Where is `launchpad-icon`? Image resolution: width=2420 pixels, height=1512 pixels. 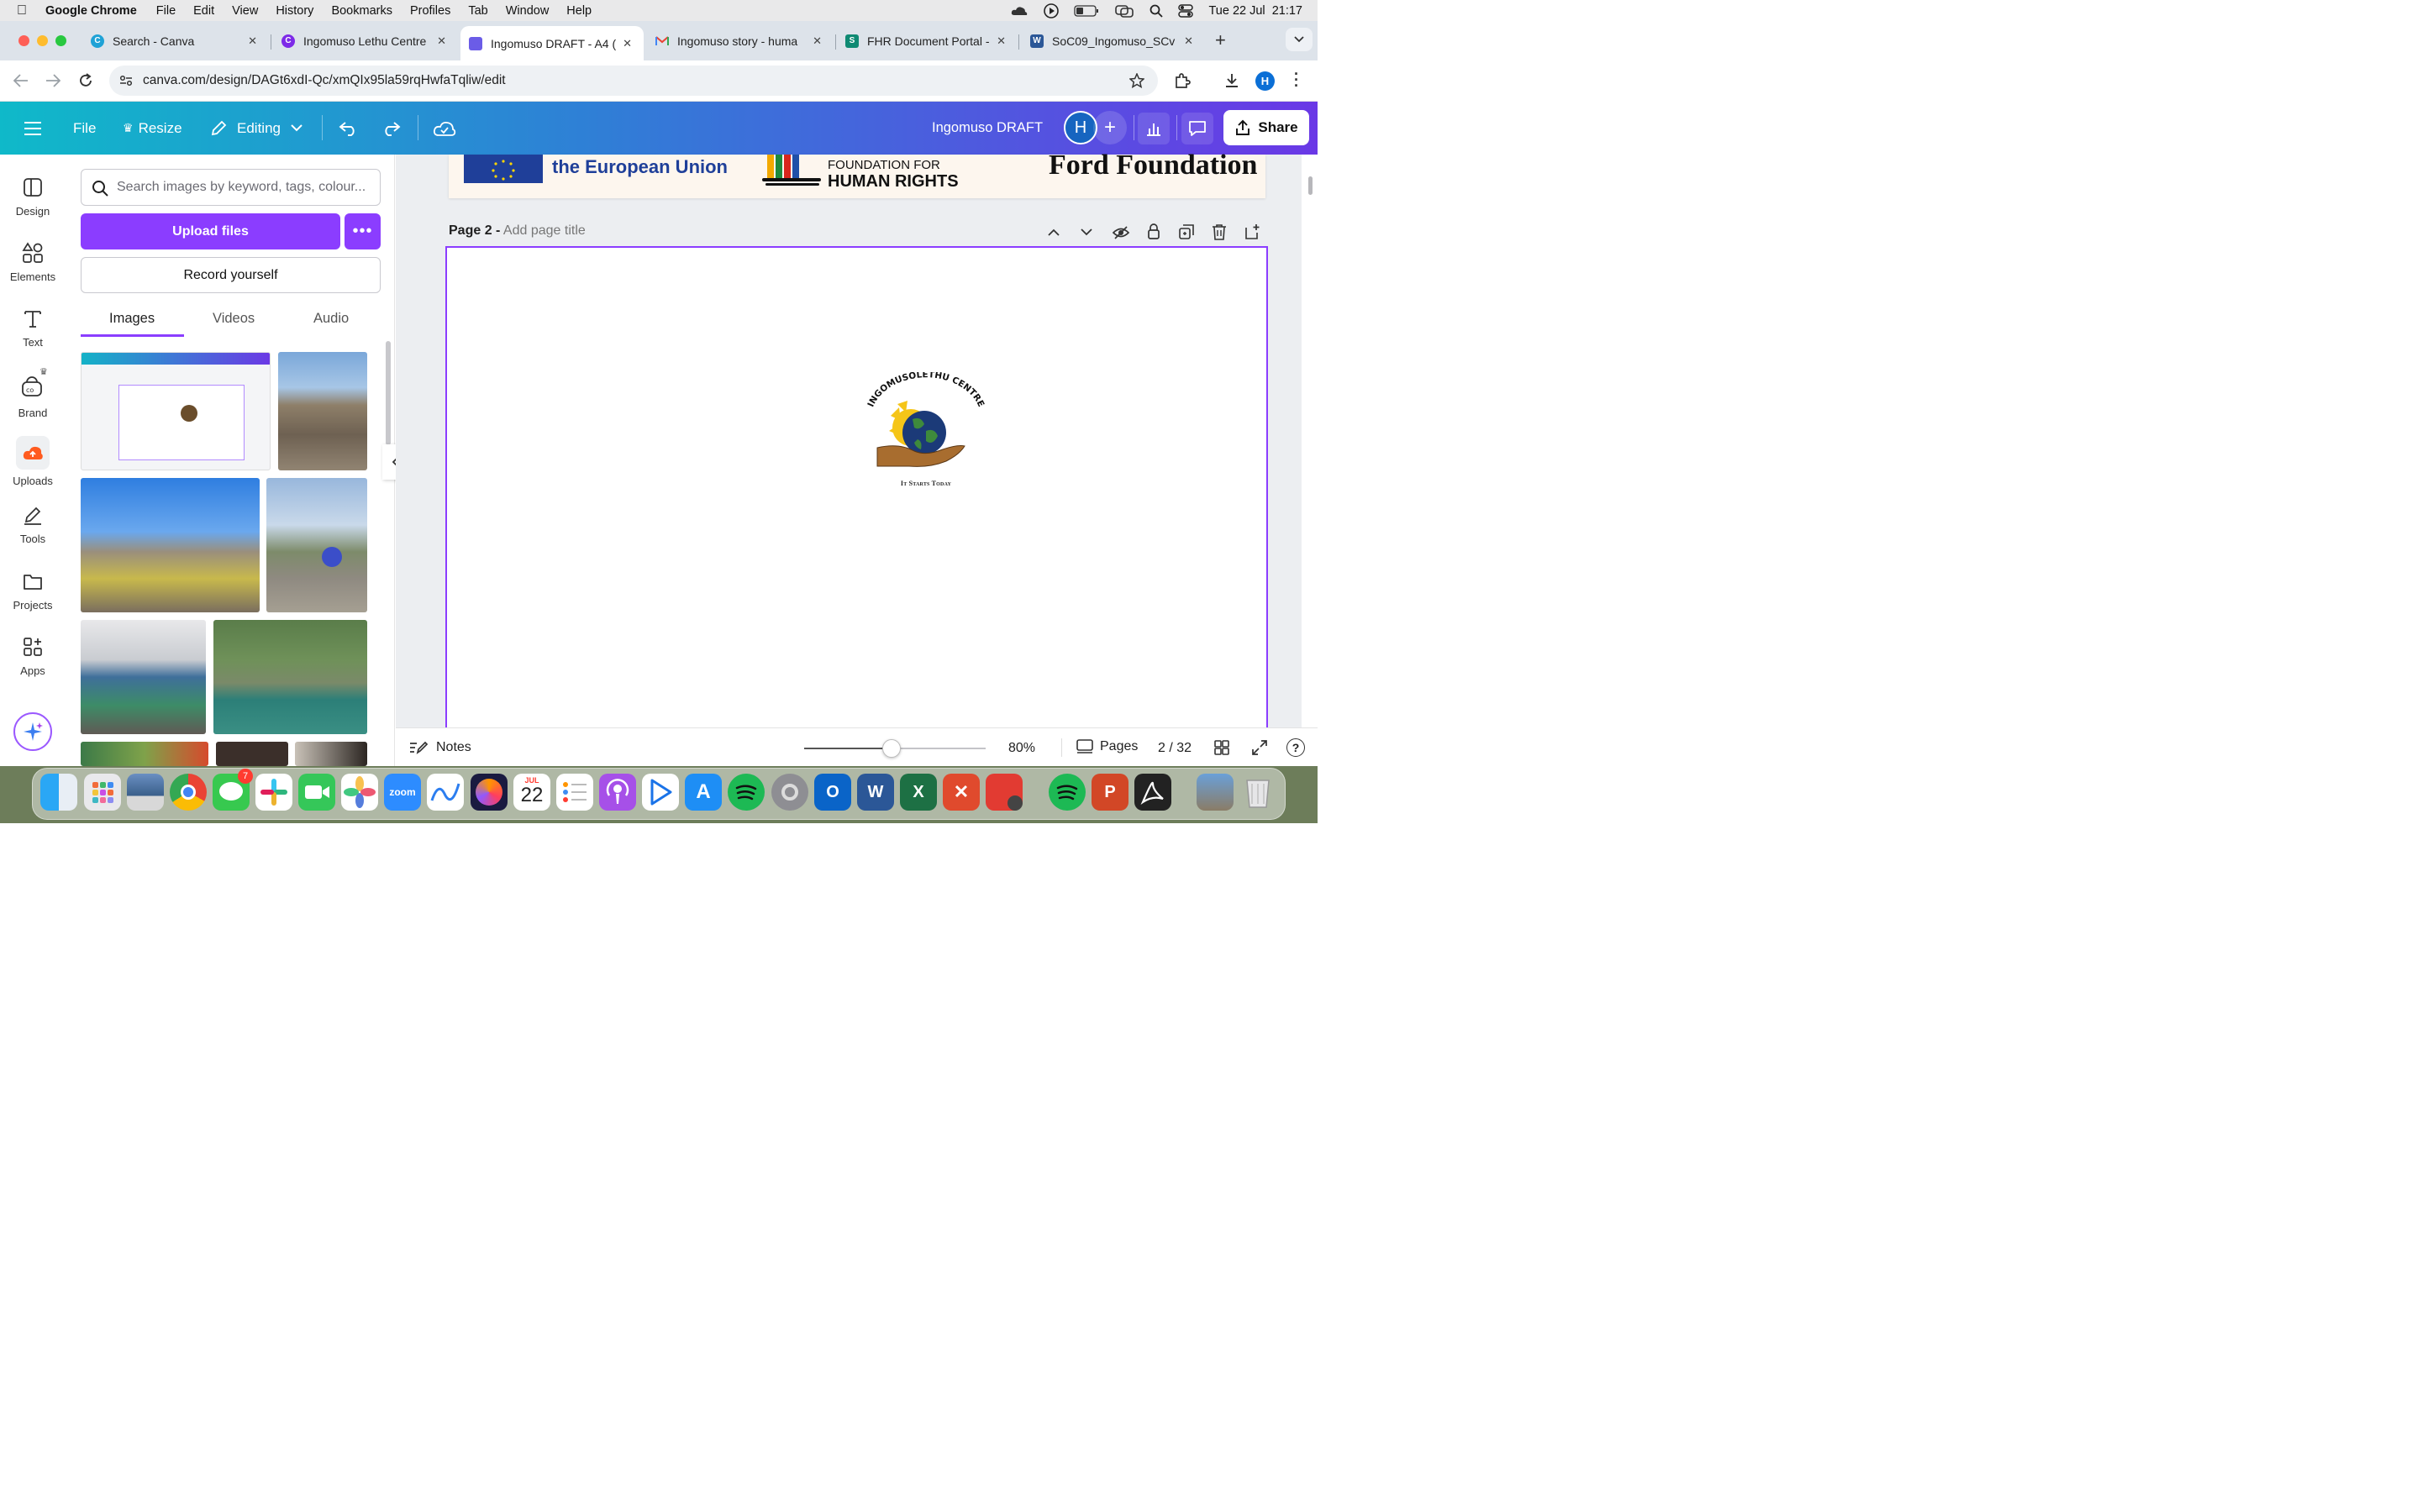
launchpad-icon is located at coordinates (102, 792).